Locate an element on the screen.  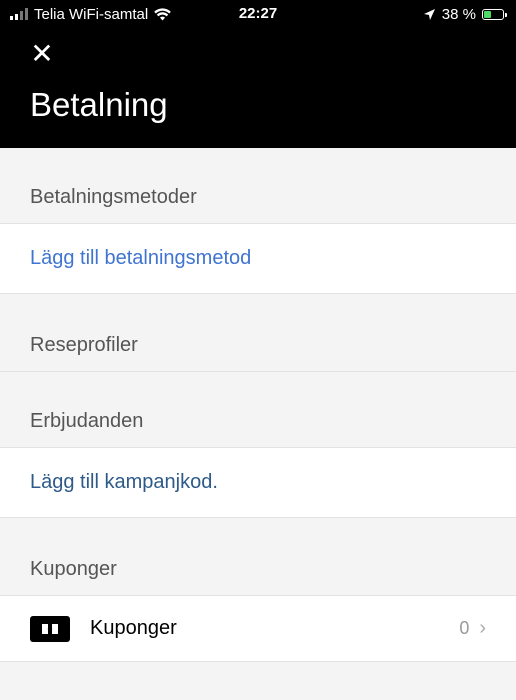
battery-icon is located at coordinates (494, 14).